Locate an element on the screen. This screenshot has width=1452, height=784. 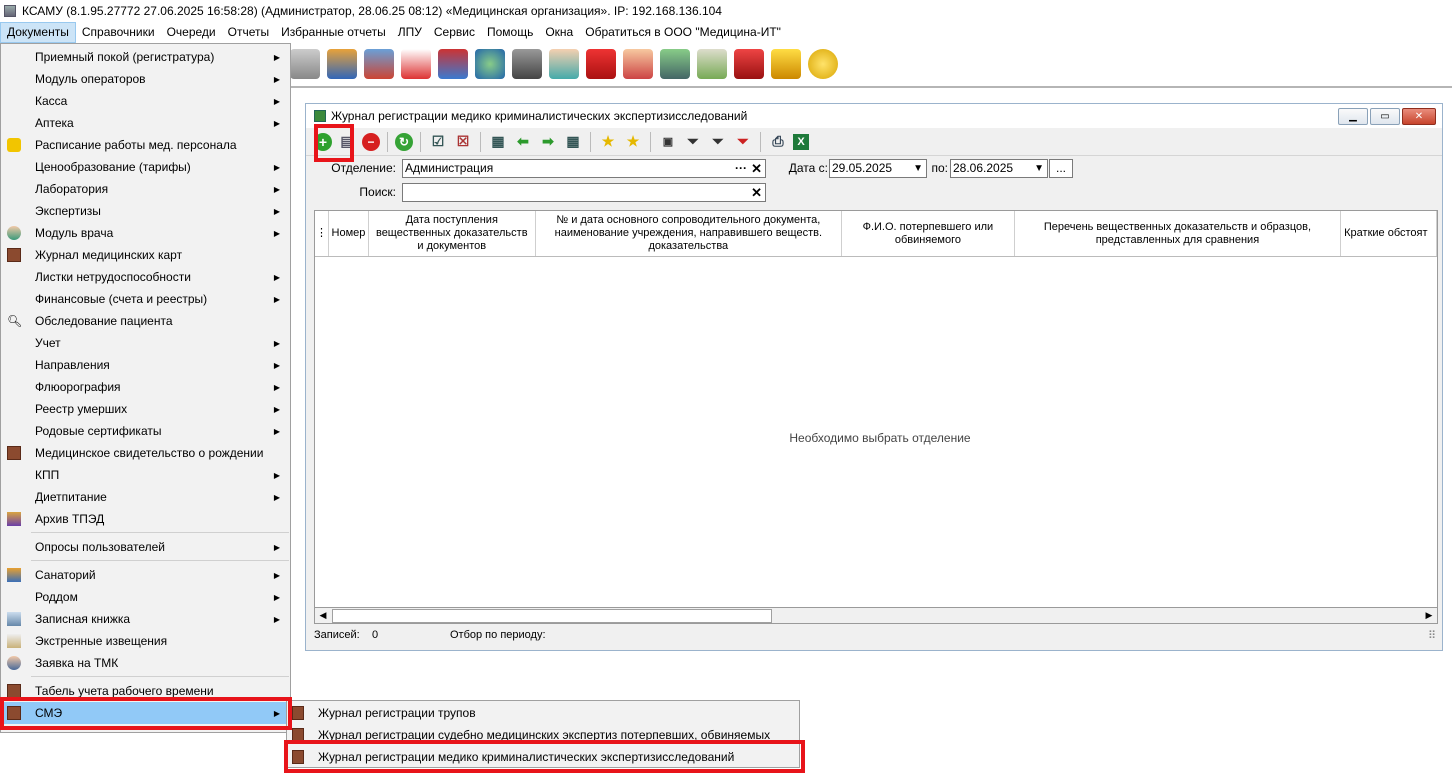
menu-reports: Отчеты is located at coordinates (248, 32).